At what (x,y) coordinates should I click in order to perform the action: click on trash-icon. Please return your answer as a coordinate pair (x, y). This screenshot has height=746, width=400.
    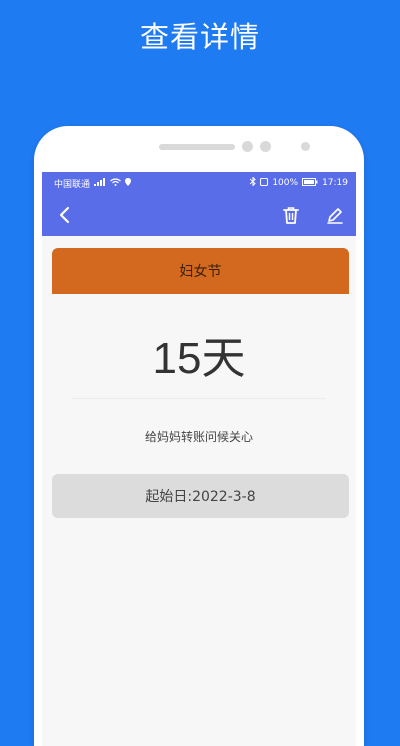
    Looking at the image, I should click on (291, 215).